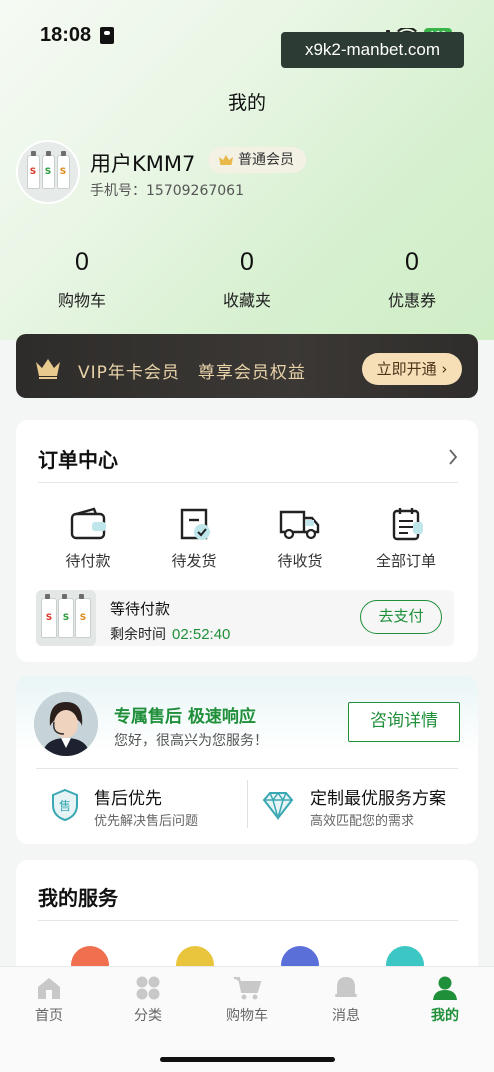  I want to click on avatar: S S S, so click(48, 172).